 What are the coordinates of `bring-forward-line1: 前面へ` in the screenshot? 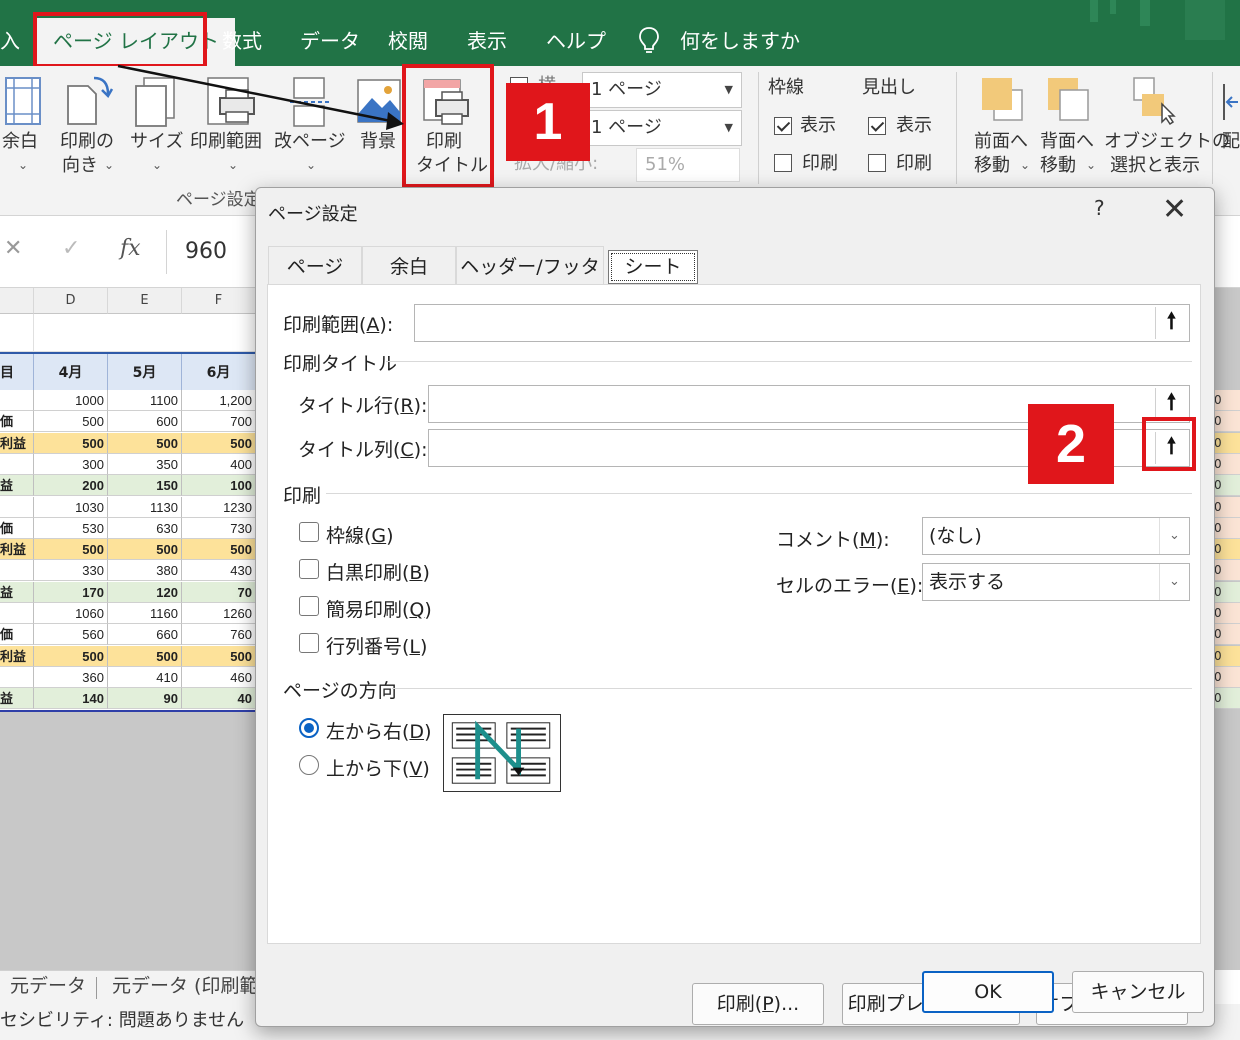 It's located at (1001, 142).